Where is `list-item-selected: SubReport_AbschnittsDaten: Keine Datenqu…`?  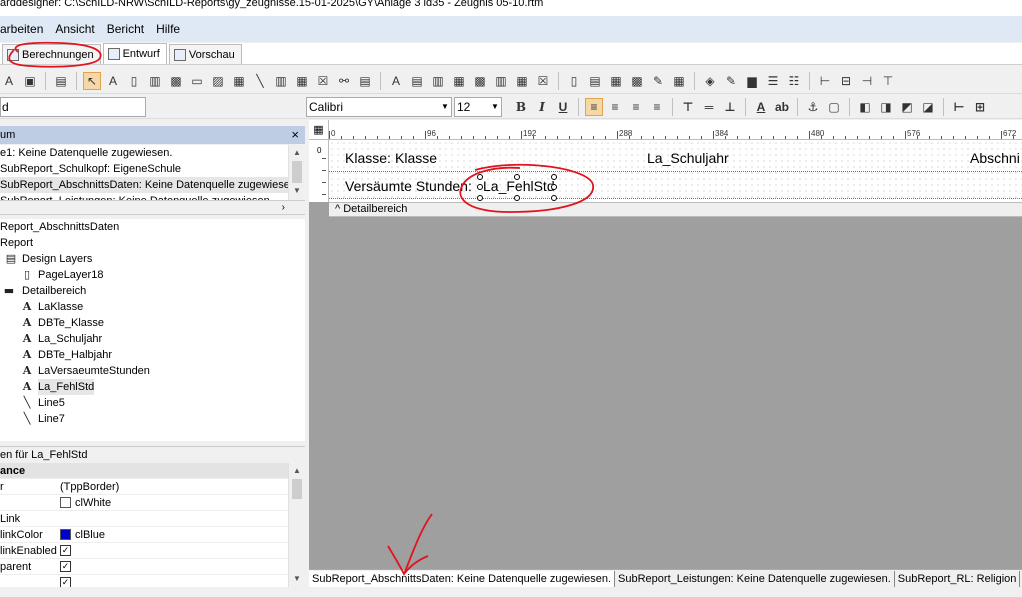
list-item-selected: SubReport_AbschnittsDaten: Keine Datenqu… is located at coordinates (152, 185).